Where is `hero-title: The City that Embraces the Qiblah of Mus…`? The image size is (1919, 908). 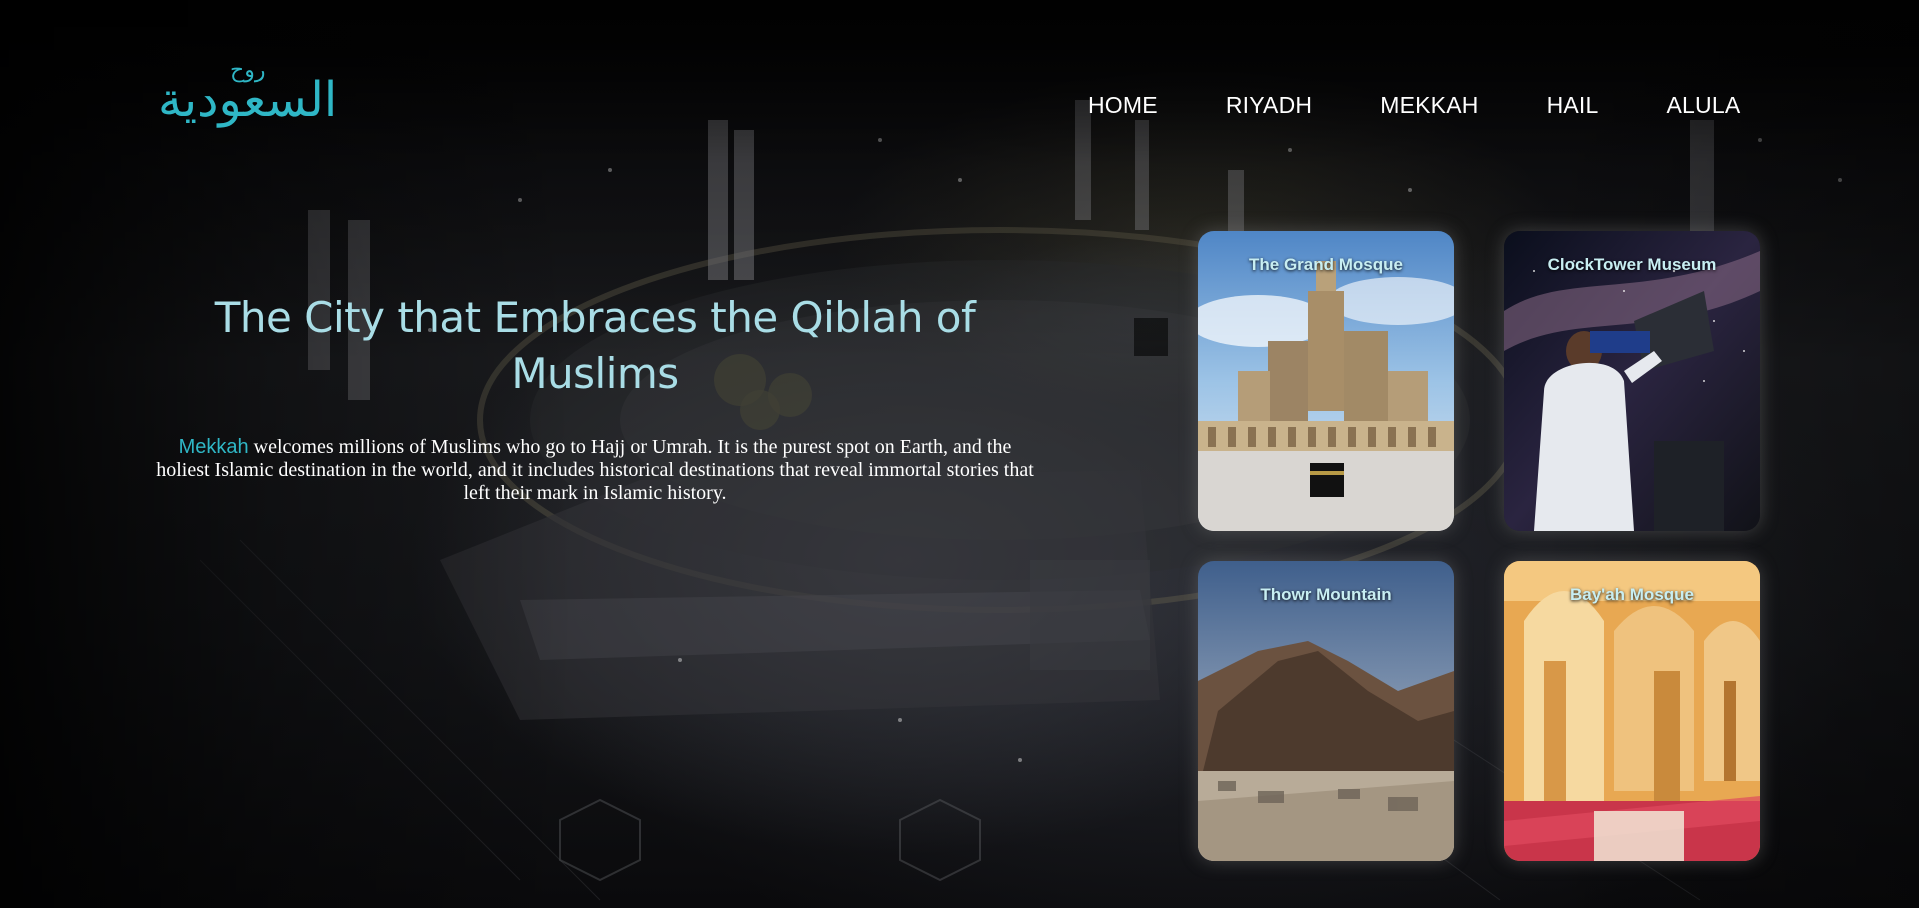
hero-title: The City that Embraces the Qiblah of Mus… is located at coordinates (595, 345).